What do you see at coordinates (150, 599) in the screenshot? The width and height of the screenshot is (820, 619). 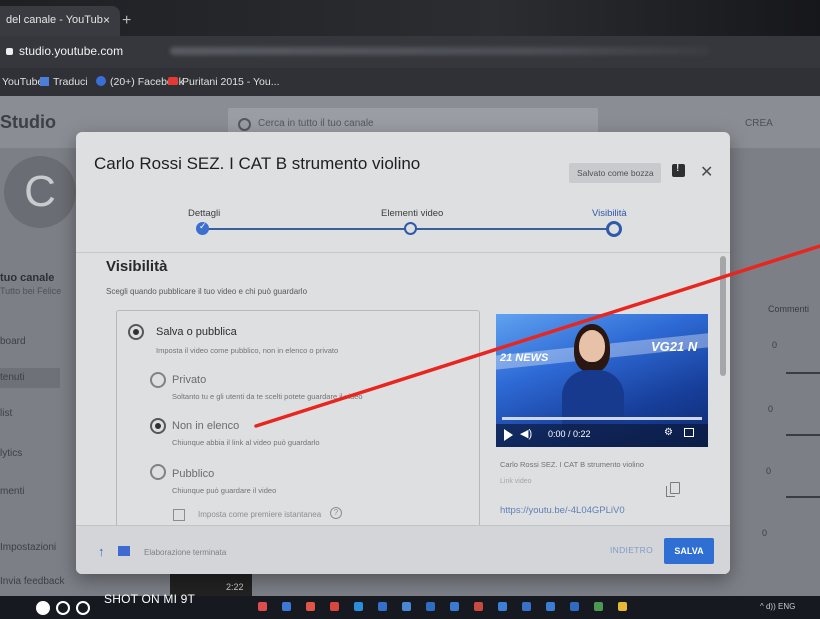 I see `camera-watermark: SHOT ON MI 9T` at bounding box center [150, 599].